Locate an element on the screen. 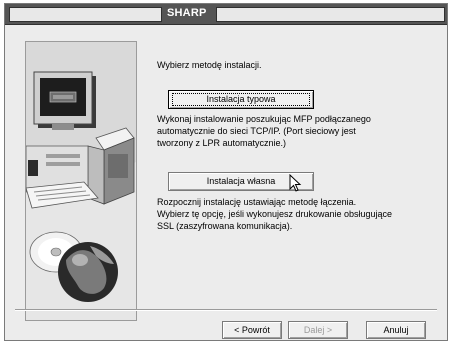 The height and width of the screenshot is (344, 452). typical-install-description-line3: tworzony z LPR automatycznie.) is located at coordinates (222, 143).